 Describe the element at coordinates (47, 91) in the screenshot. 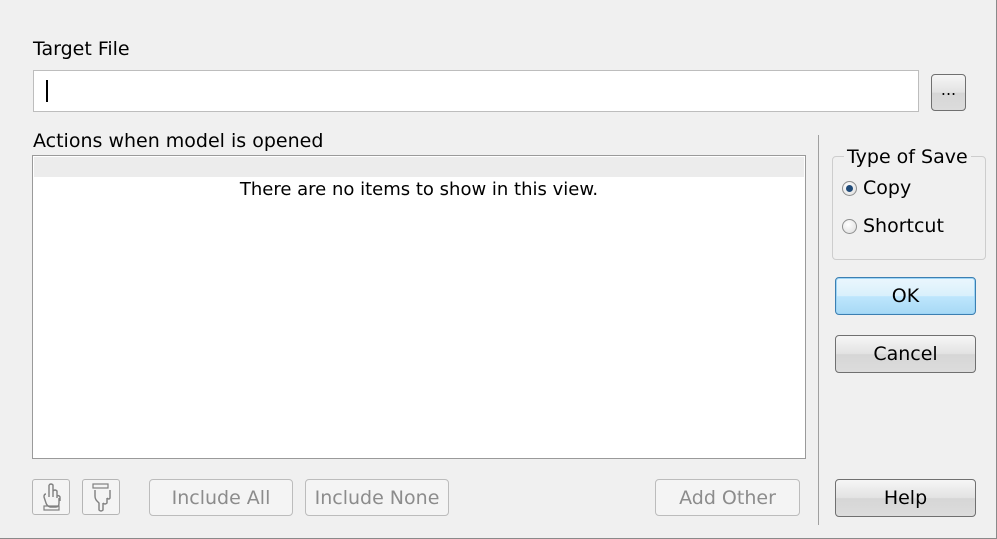

I see `text-caret` at that location.